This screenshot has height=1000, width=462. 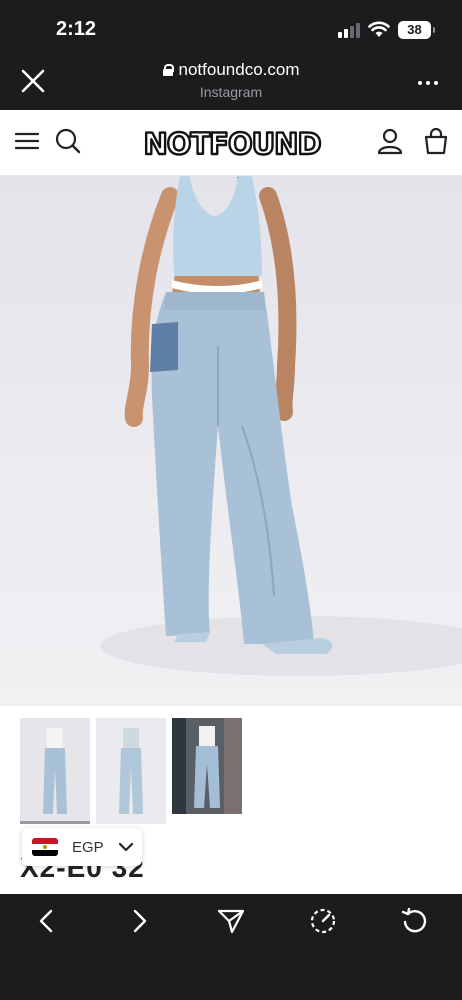 I want to click on signal-icon, so click(x=350, y=30).